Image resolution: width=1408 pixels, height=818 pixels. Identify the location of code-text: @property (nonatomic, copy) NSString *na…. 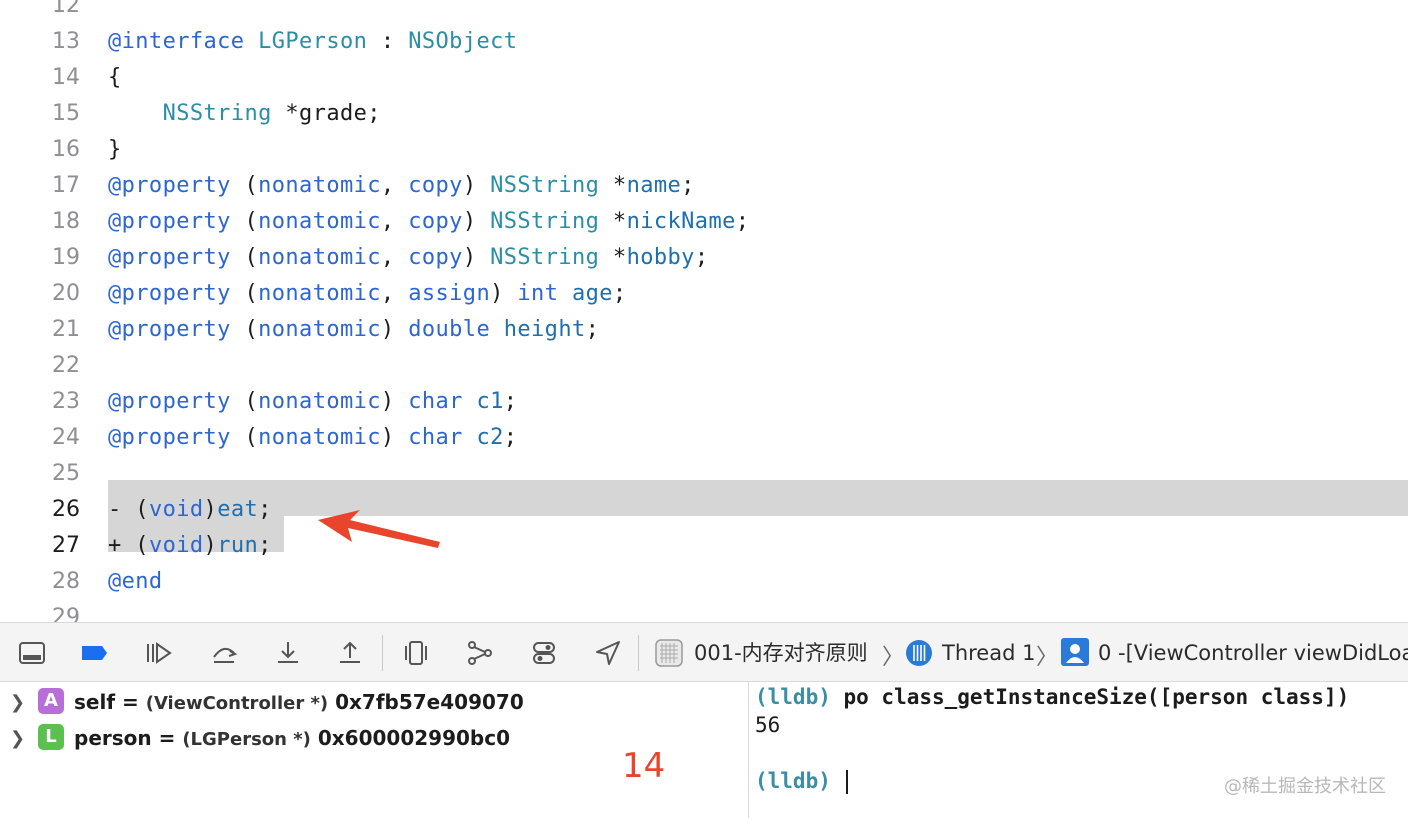
(401, 186).